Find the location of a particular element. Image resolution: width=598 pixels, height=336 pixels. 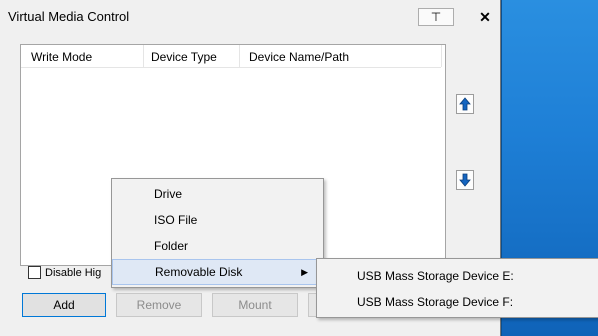

menu-item-removable-disk: Removable Disk ▶ is located at coordinates (217, 272).